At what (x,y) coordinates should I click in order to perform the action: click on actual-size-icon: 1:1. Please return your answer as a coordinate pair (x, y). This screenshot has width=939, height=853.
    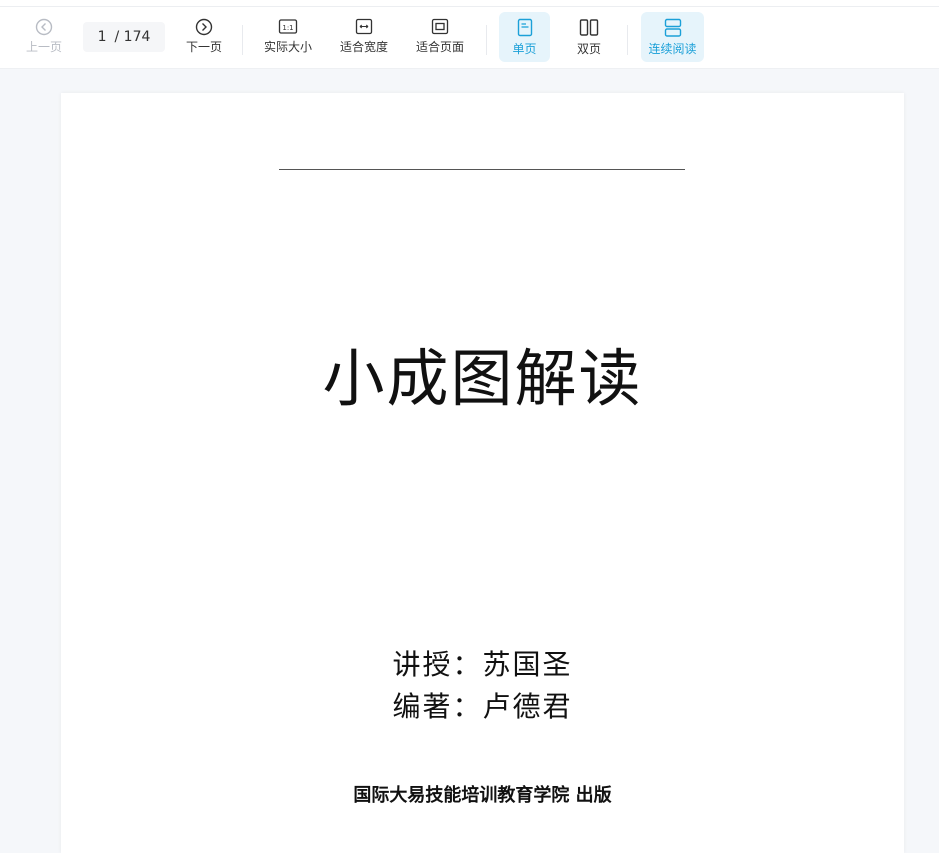
    Looking at the image, I should click on (288, 26).